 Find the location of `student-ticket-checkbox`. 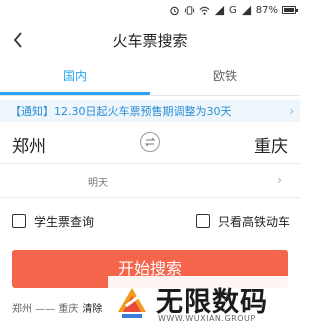

student-ticket-checkbox is located at coordinates (19, 221).